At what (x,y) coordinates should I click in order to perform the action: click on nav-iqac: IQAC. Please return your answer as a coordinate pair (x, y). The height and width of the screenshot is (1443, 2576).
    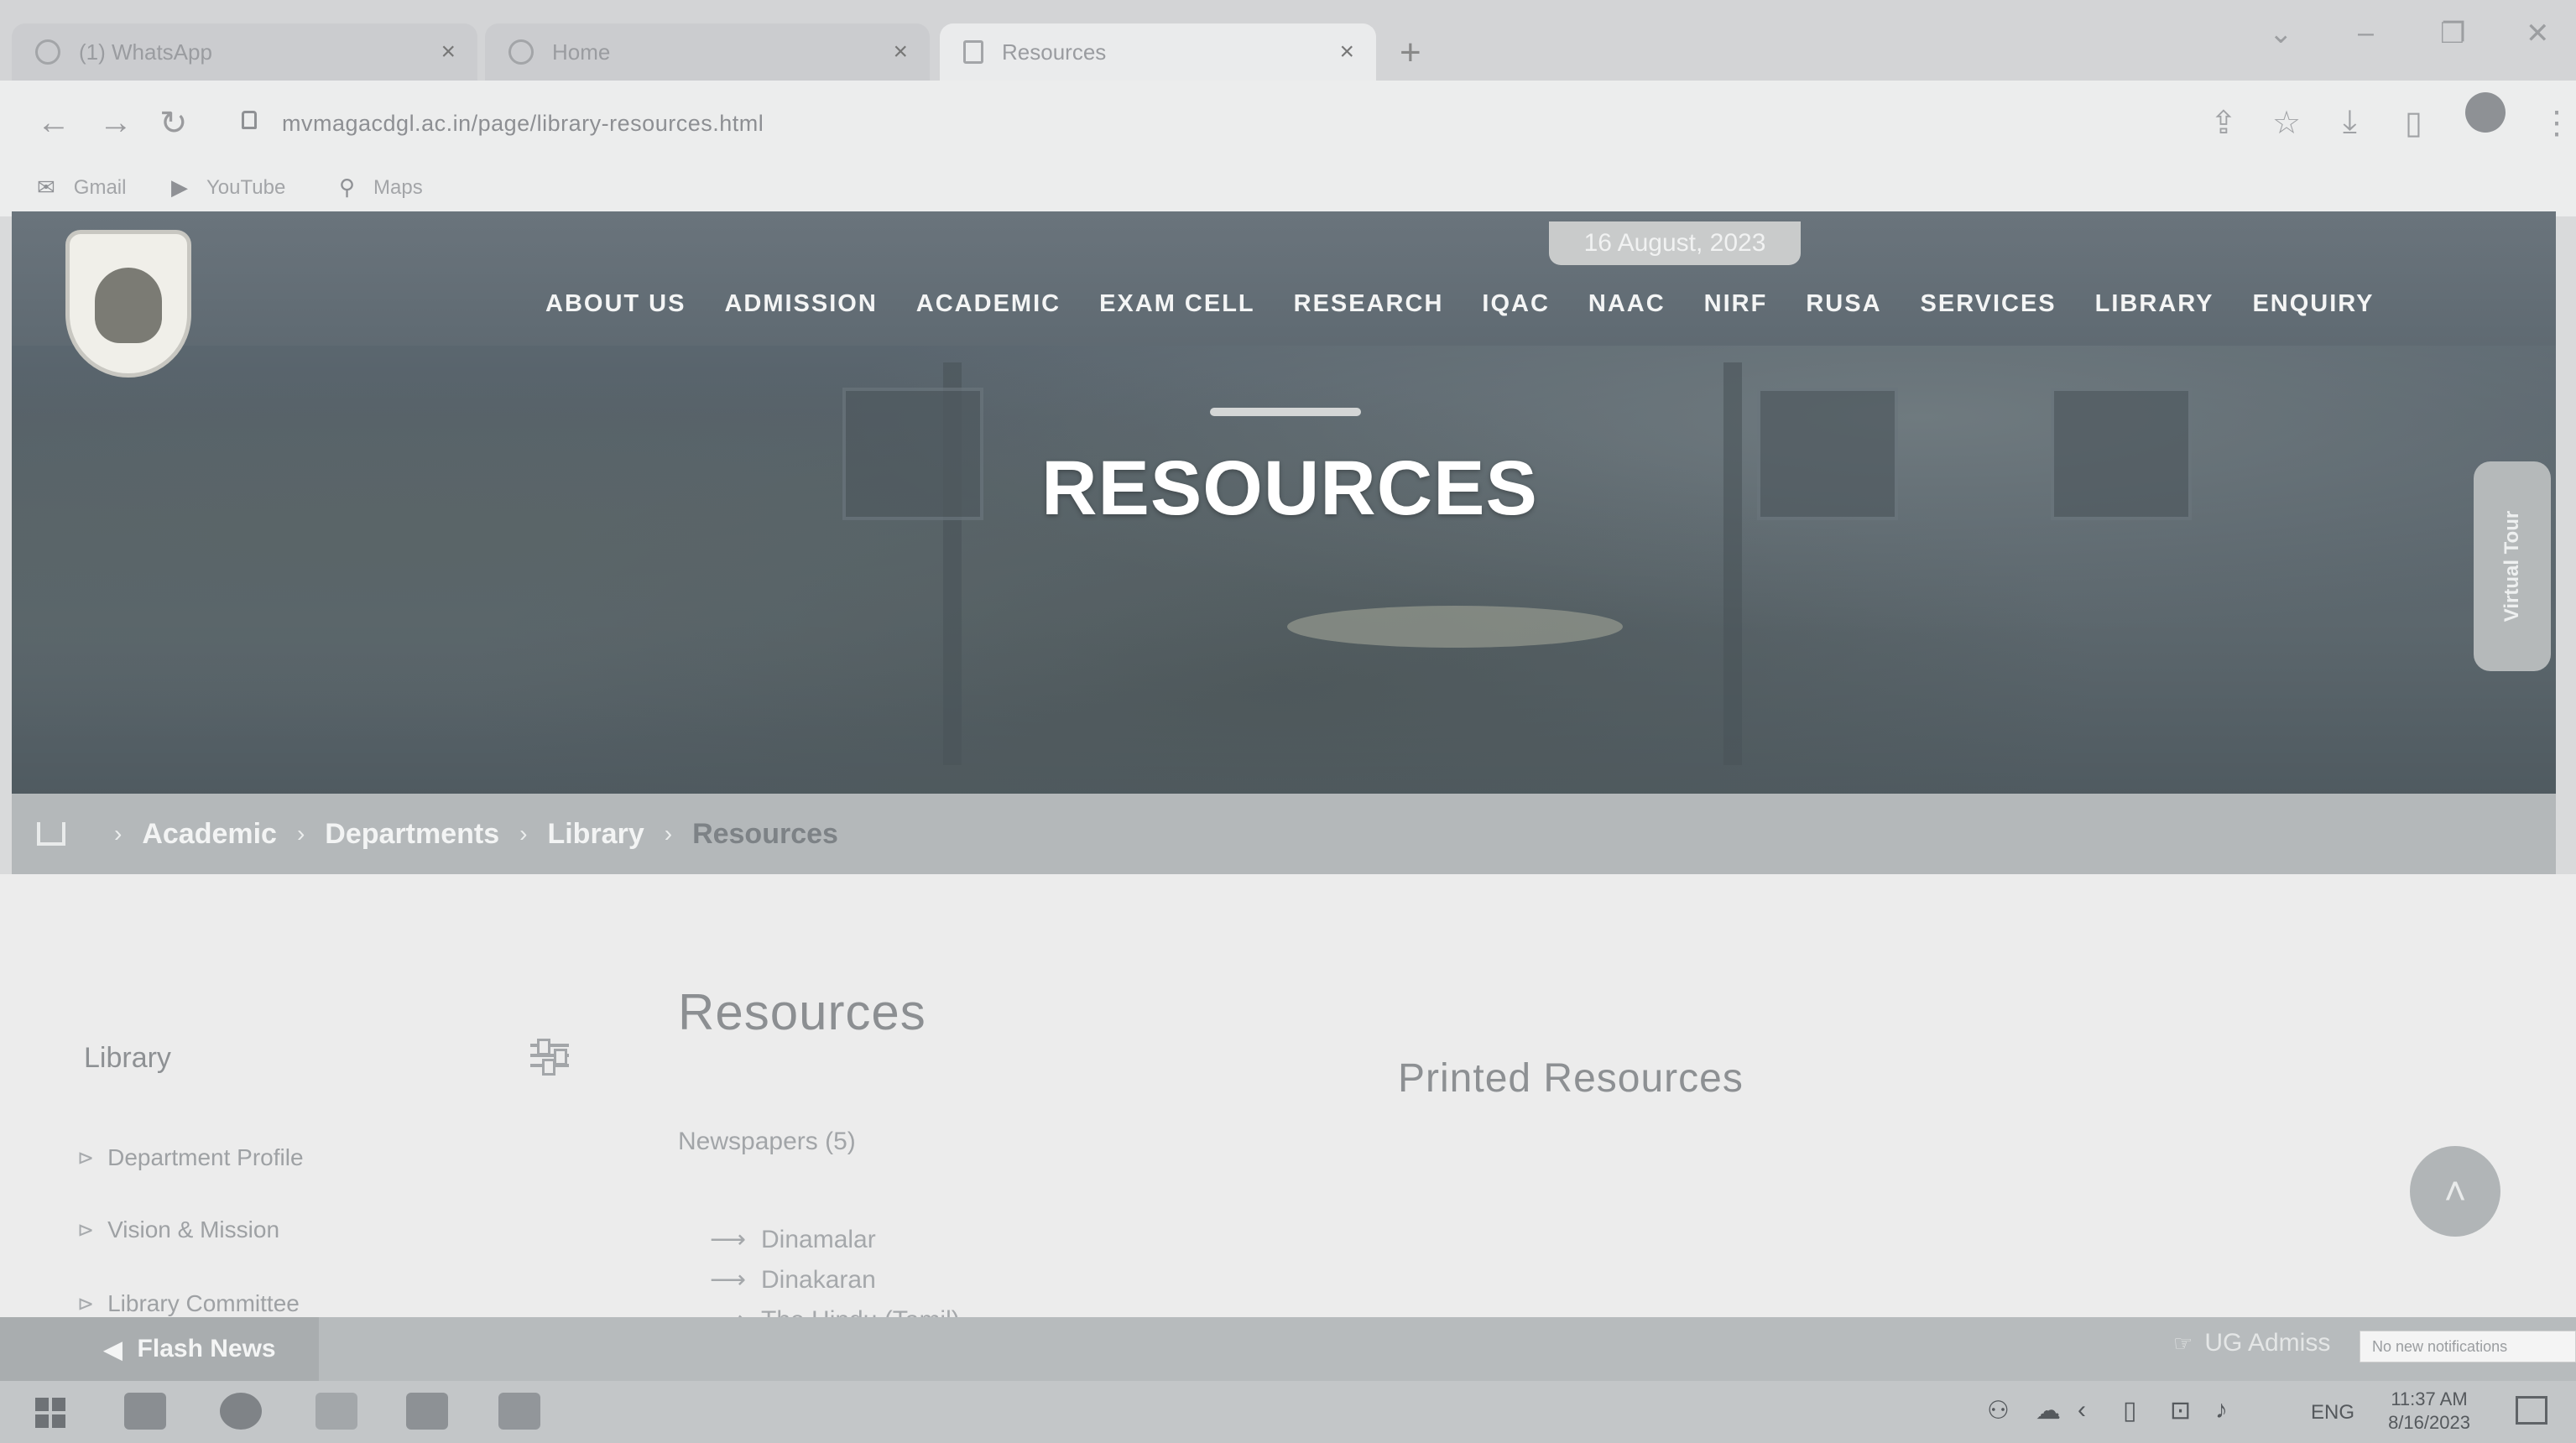
    Looking at the image, I should click on (1516, 304).